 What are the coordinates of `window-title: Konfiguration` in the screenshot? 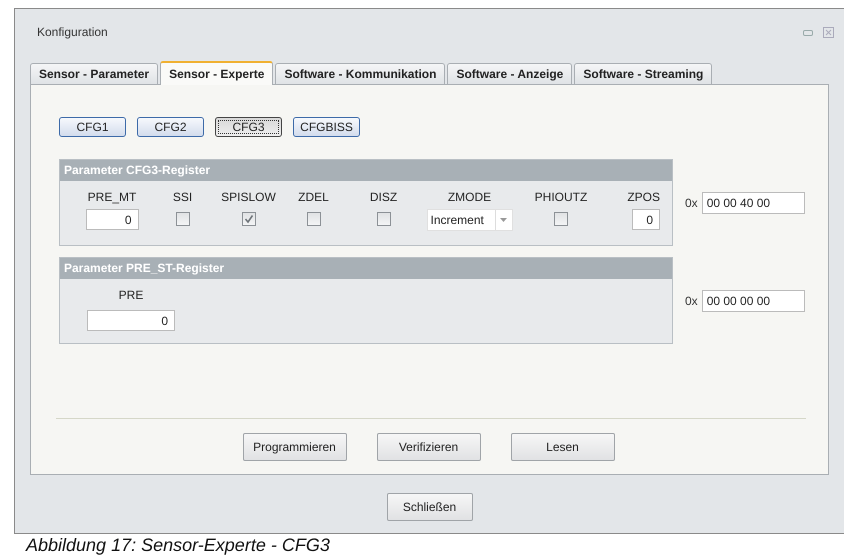 It's located at (72, 33).